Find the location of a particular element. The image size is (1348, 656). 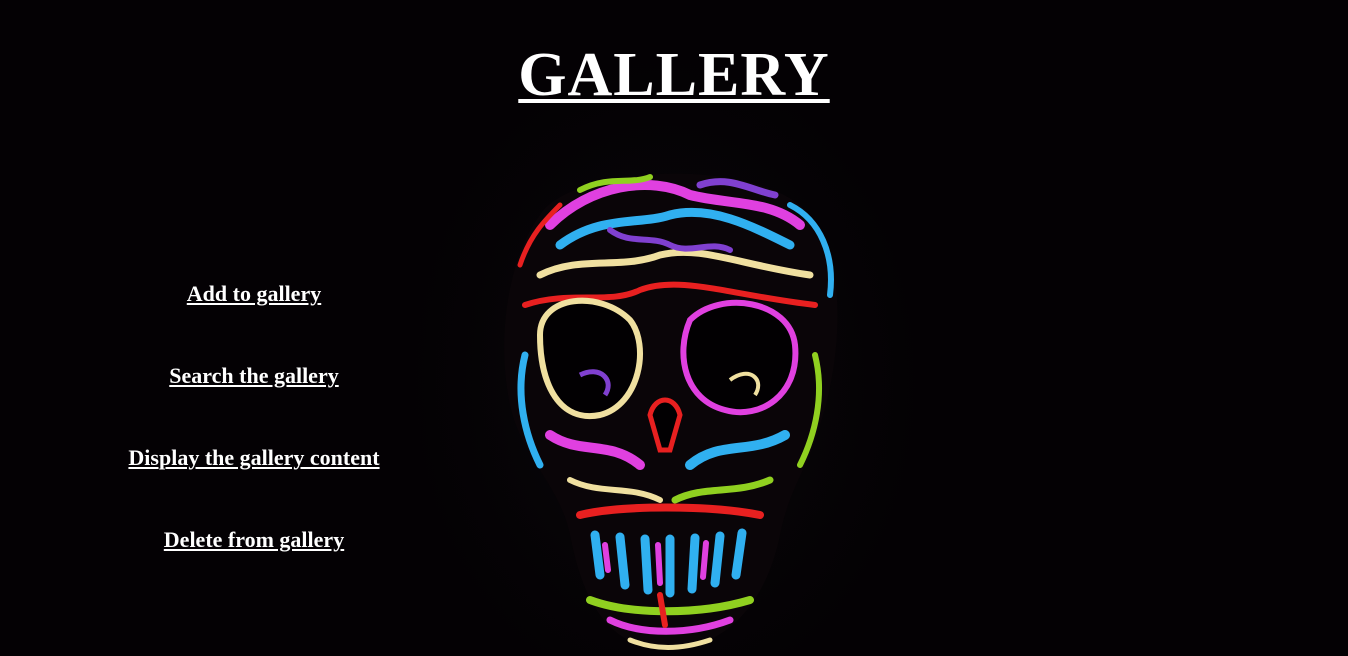

search-gallery-link: Search the gallery is located at coordinates (254, 376).